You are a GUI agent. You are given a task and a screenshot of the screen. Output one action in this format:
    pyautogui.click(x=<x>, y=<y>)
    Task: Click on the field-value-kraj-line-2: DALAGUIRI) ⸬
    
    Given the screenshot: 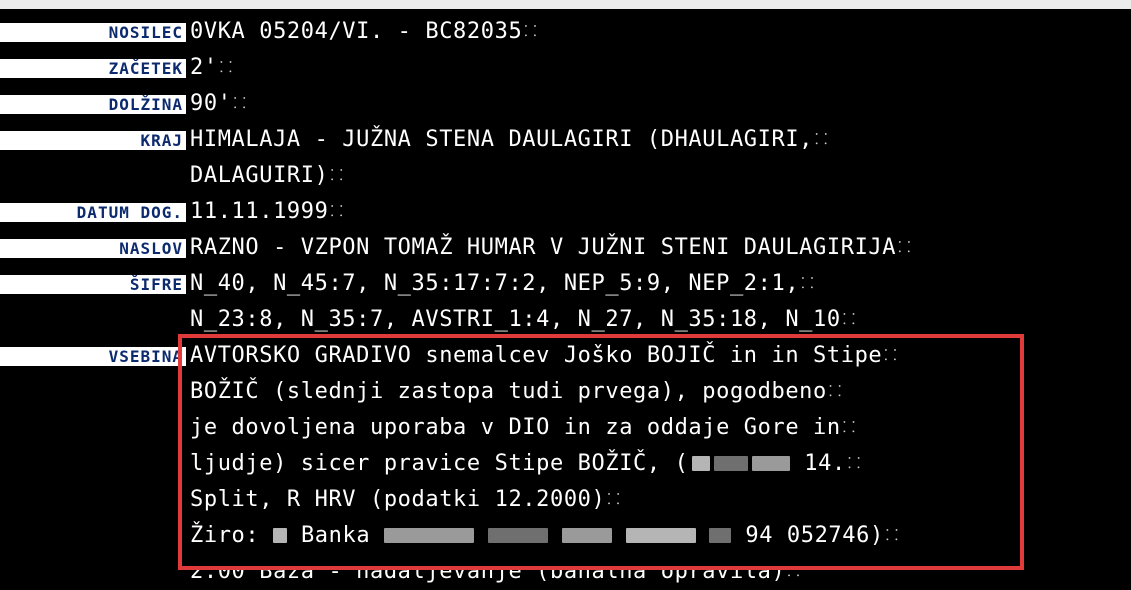 What is the action you would take?
    pyautogui.click(x=267, y=175)
    